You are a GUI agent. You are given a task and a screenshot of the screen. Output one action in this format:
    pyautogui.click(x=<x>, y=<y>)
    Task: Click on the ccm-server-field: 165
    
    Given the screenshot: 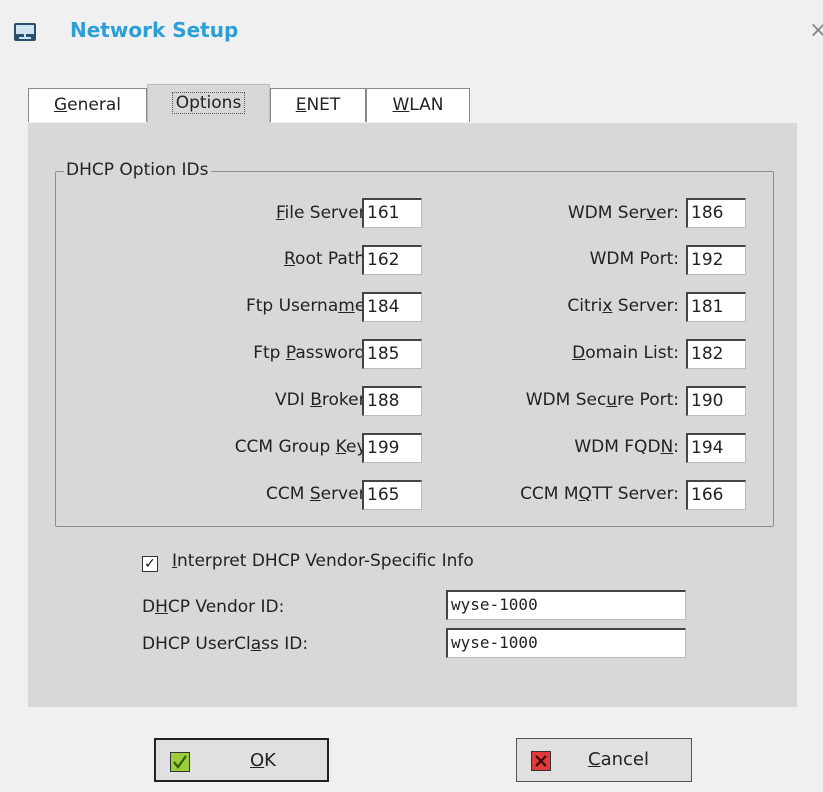 What is the action you would take?
    pyautogui.click(x=392, y=495)
    